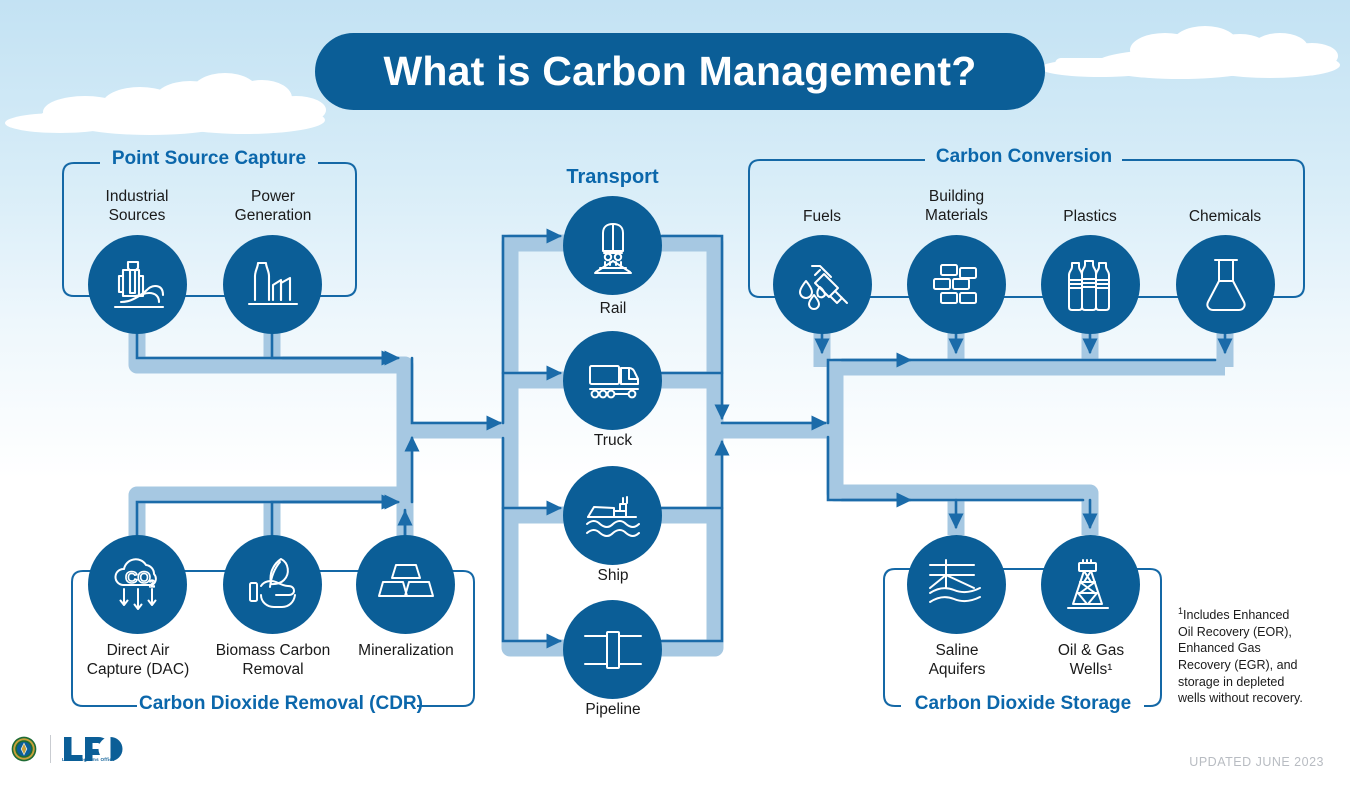 The height and width of the screenshot is (788, 1350). I want to click on group-title-transport: Transport, so click(612, 177).